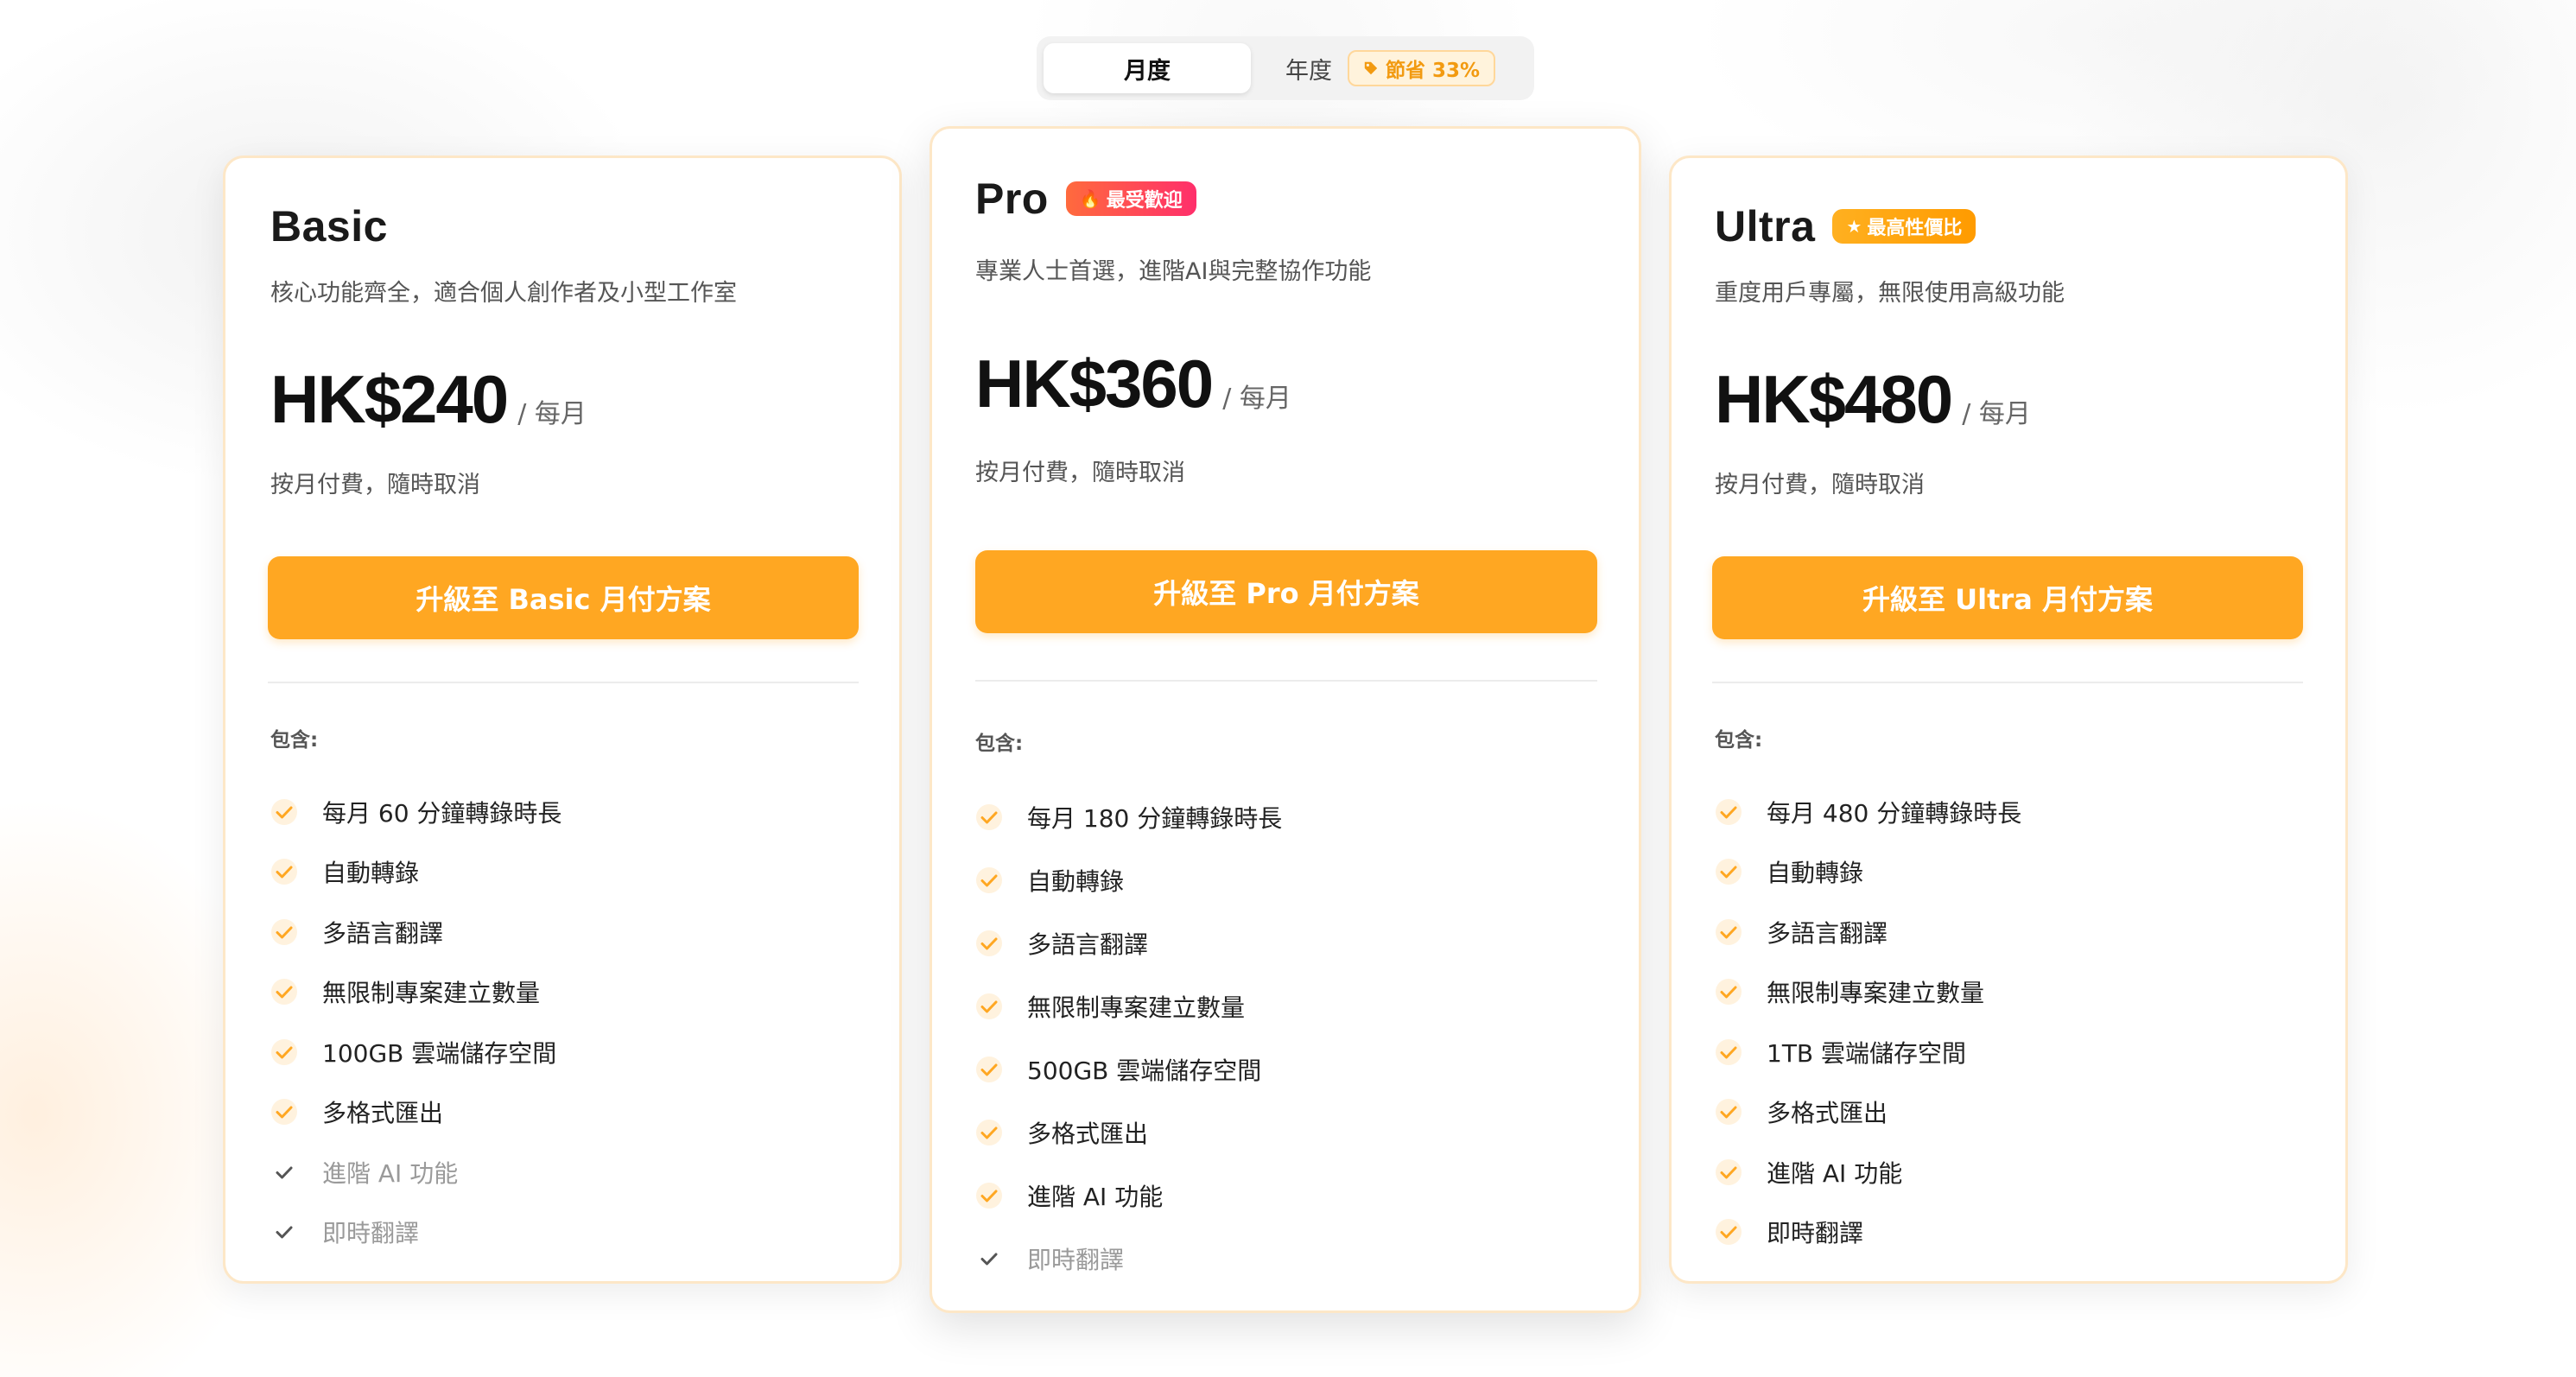 This screenshot has width=2576, height=1377. Describe the element at coordinates (1094, 384) in the screenshot. I see `plan-price: HK$360` at that location.